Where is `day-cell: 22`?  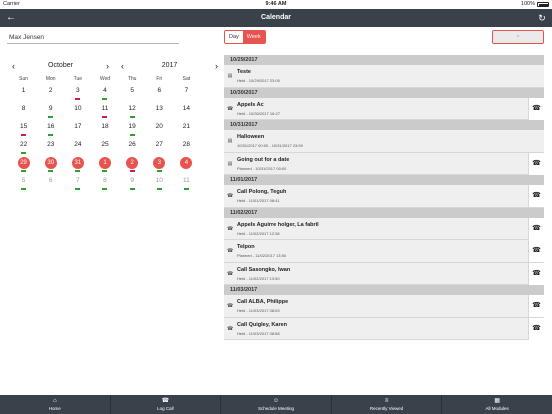 day-cell: 22 is located at coordinates (23, 148).